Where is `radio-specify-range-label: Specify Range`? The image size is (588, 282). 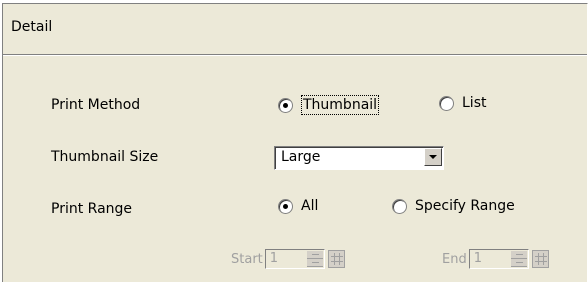 radio-specify-range-label: Specify Range is located at coordinates (465, 206).